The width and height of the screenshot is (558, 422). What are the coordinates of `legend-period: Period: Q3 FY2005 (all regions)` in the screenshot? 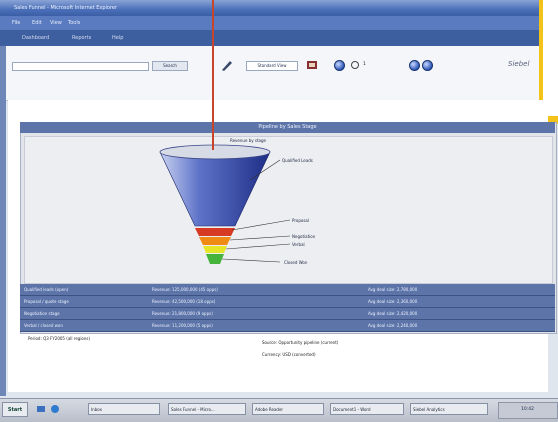 It's located at (59, 338).